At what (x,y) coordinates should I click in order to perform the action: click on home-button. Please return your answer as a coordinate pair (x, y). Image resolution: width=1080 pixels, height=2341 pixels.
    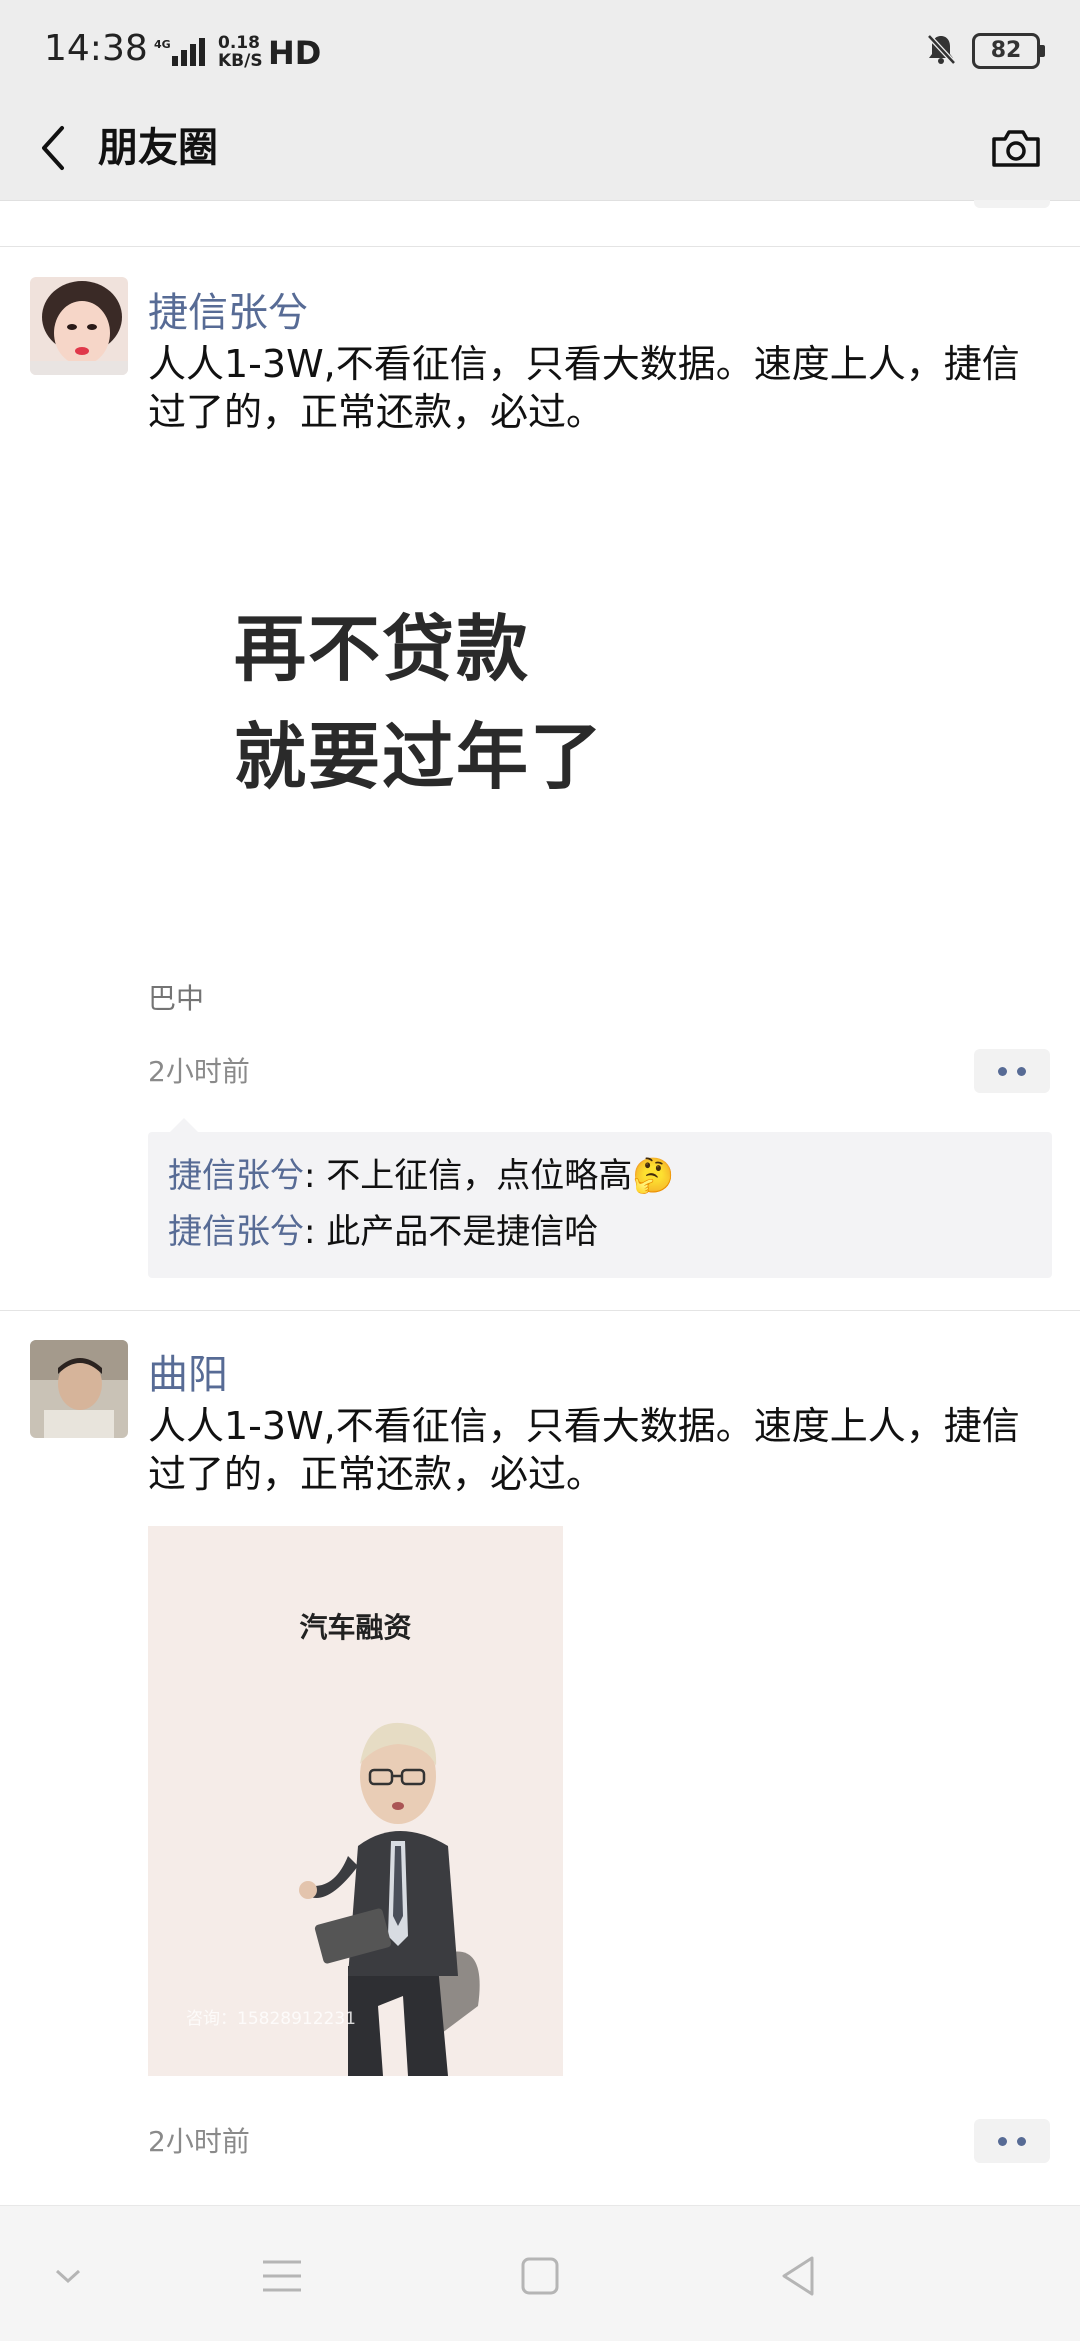
    Looking at the image, I should click on (540, 2276).